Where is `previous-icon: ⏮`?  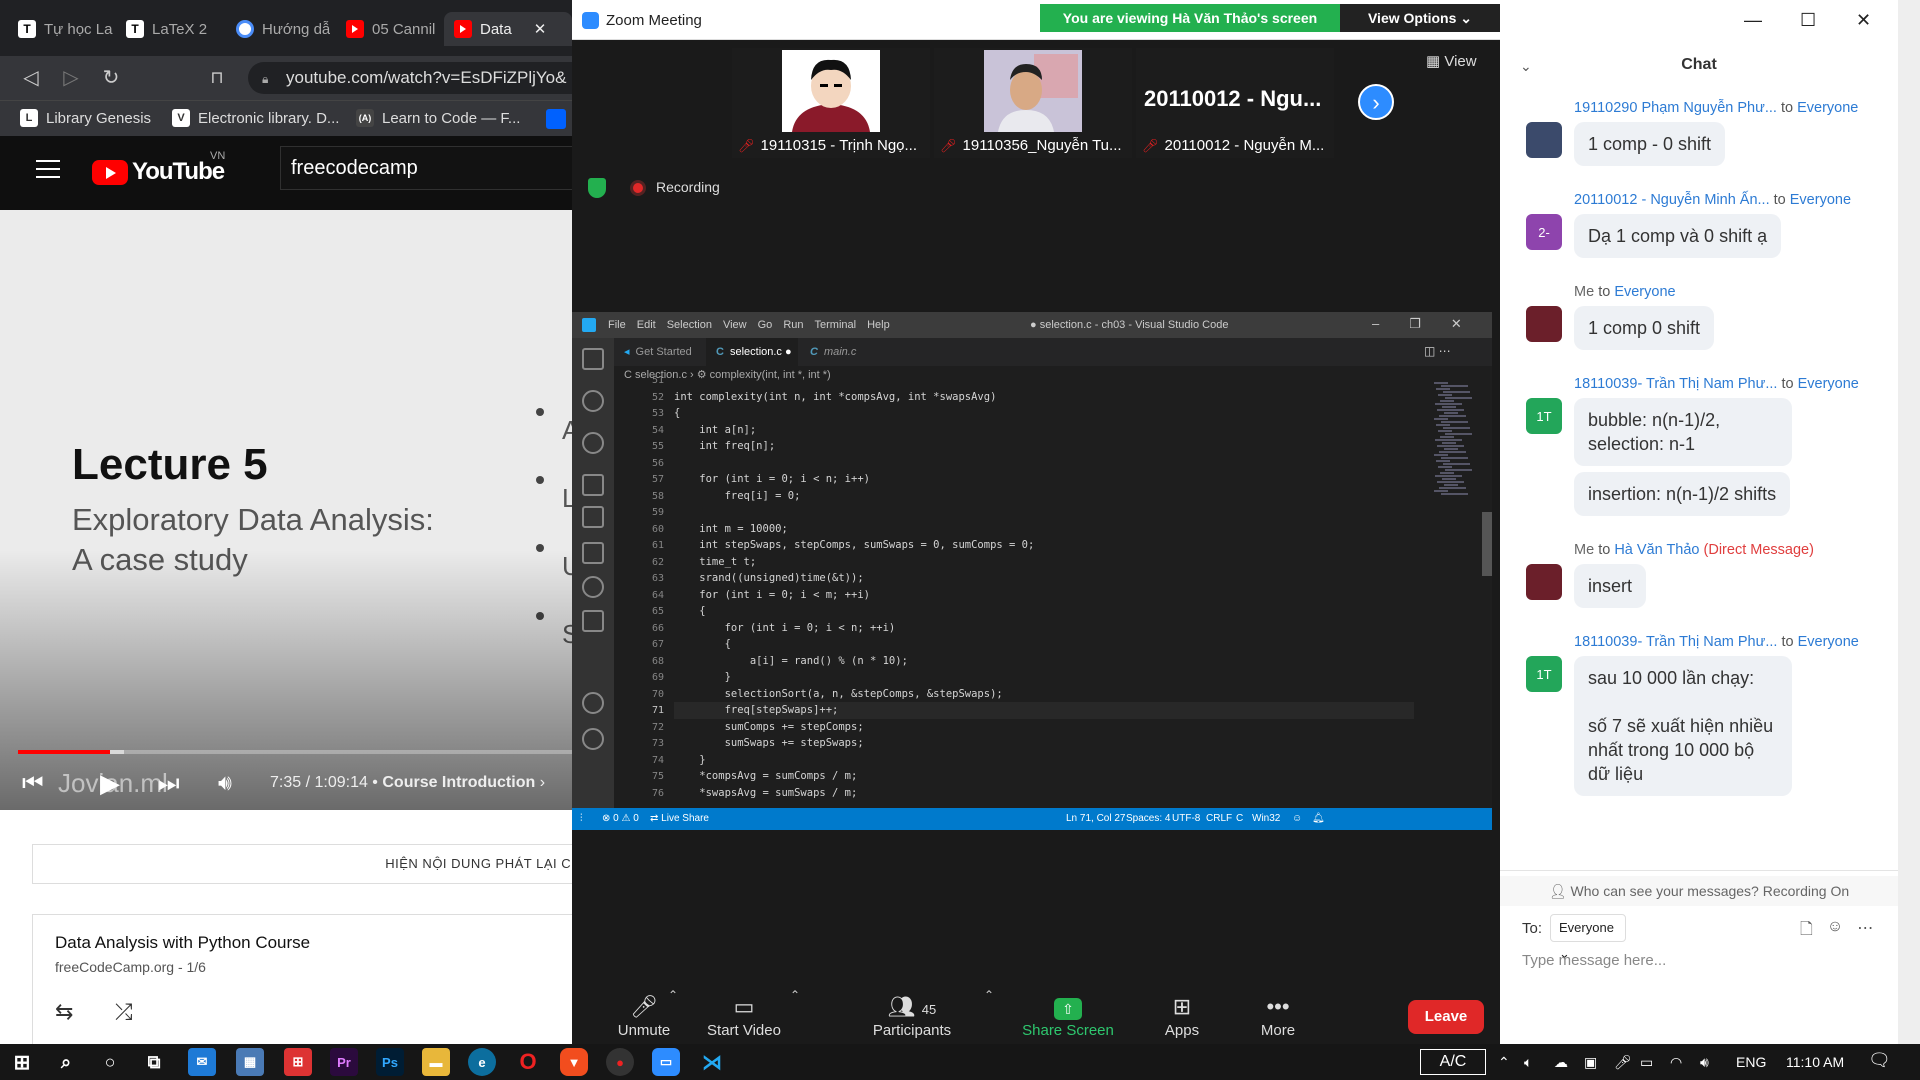
previous-icon: ⏮ is located at coordinates (33, 784).